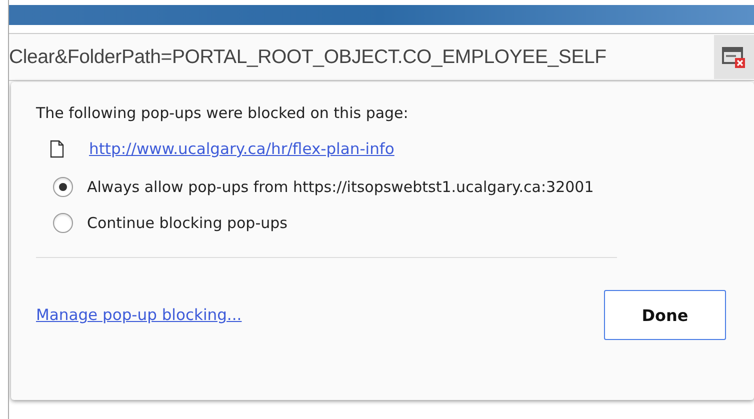  I want to click on page-icon, so click(57, 149).